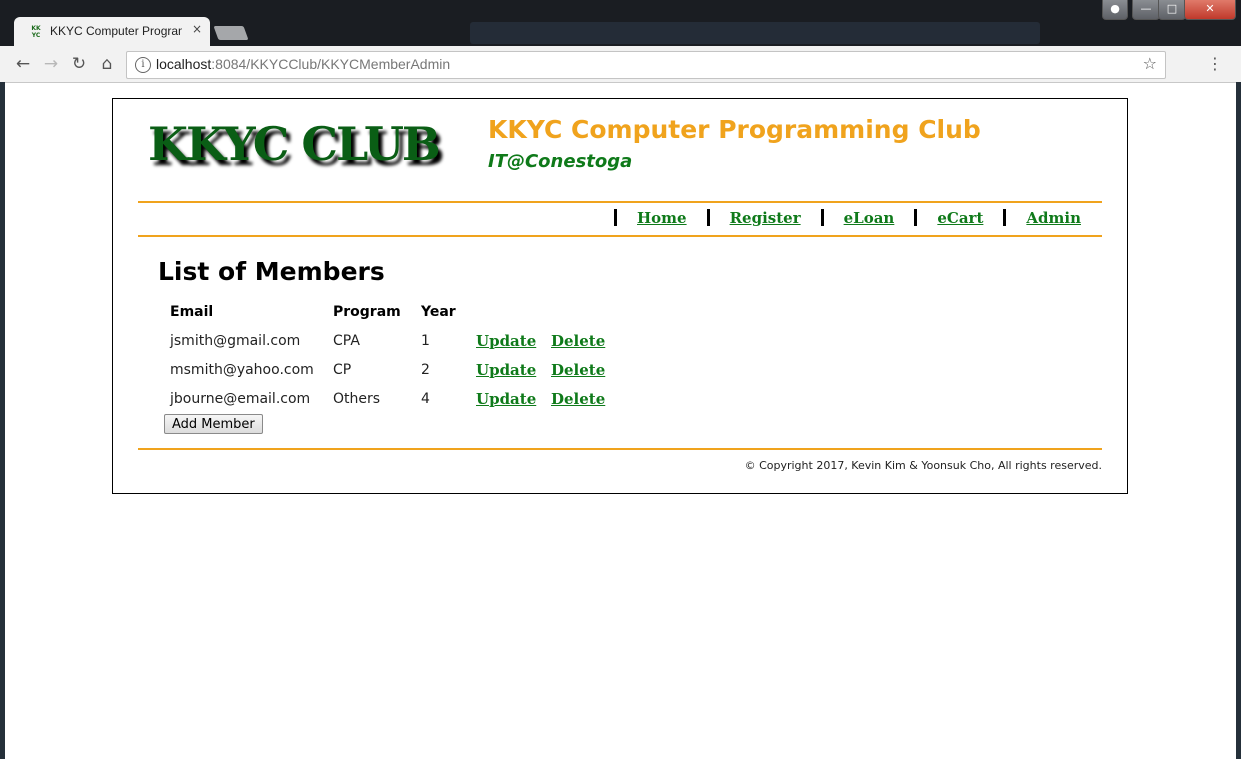 This screenshot has height=759, width=1241. Describe the element at coordinates (107, 64) in the screenshot. I see `home-icon: ⌂` at that location.